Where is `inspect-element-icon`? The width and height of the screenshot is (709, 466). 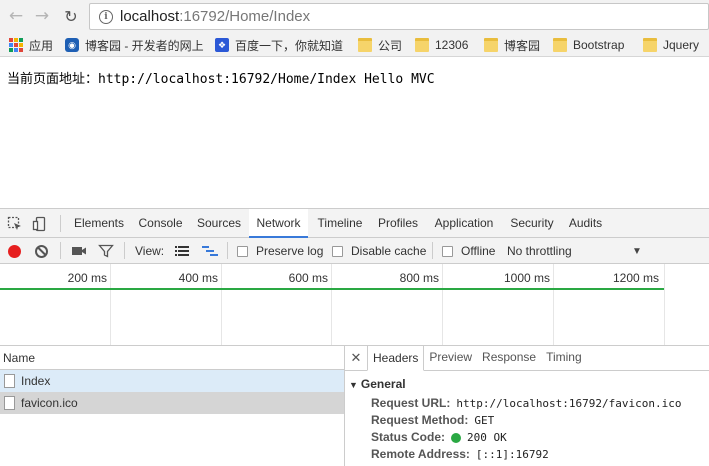
inspect-element-icon is located at coordinates (15, 224).